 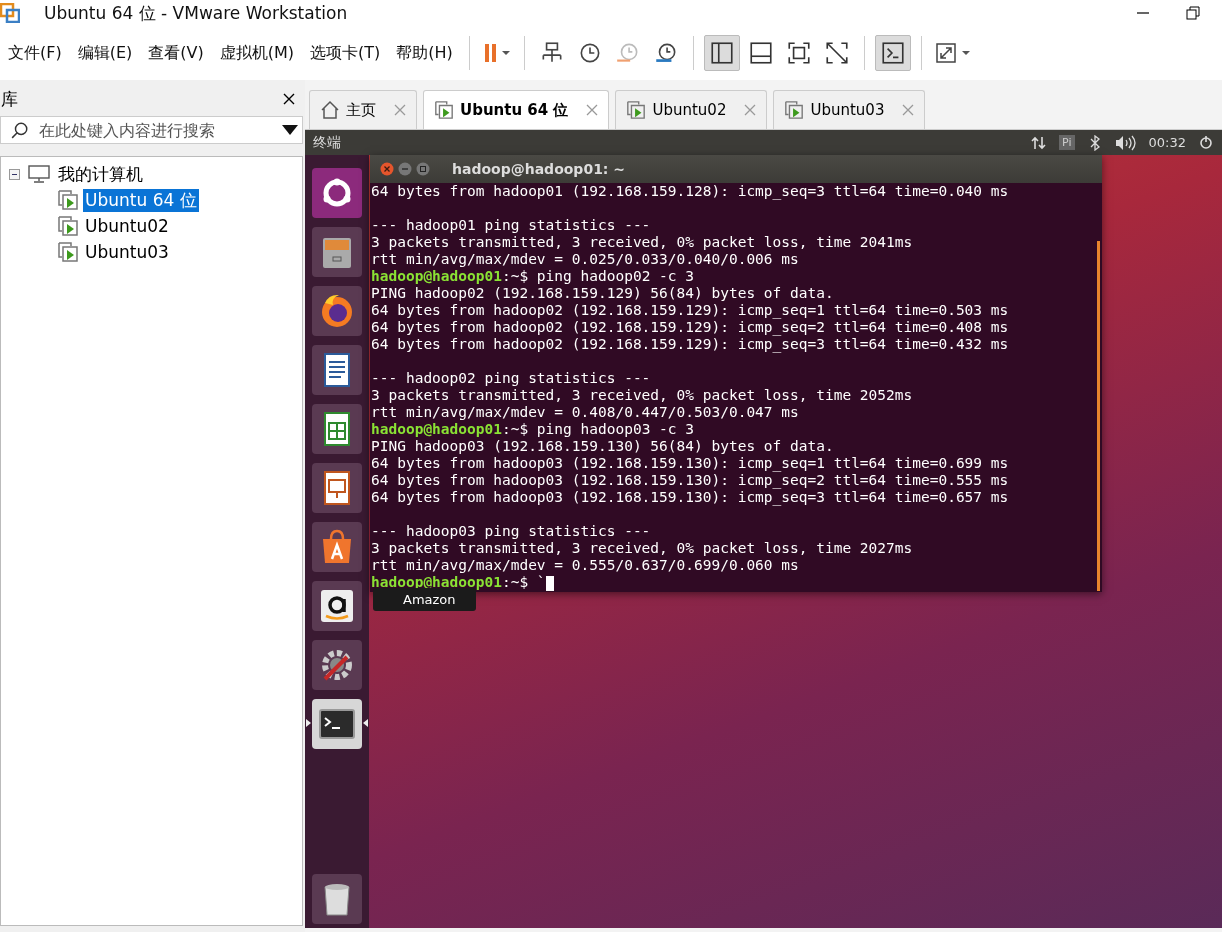 What do you see at coordinates (585, 565) in the screenshot?
I see `terminal-output-line: rtt min/avg/max/mdev = 0.555/0.637/0.699/0.060 ms` at bounding box center [585, 565].